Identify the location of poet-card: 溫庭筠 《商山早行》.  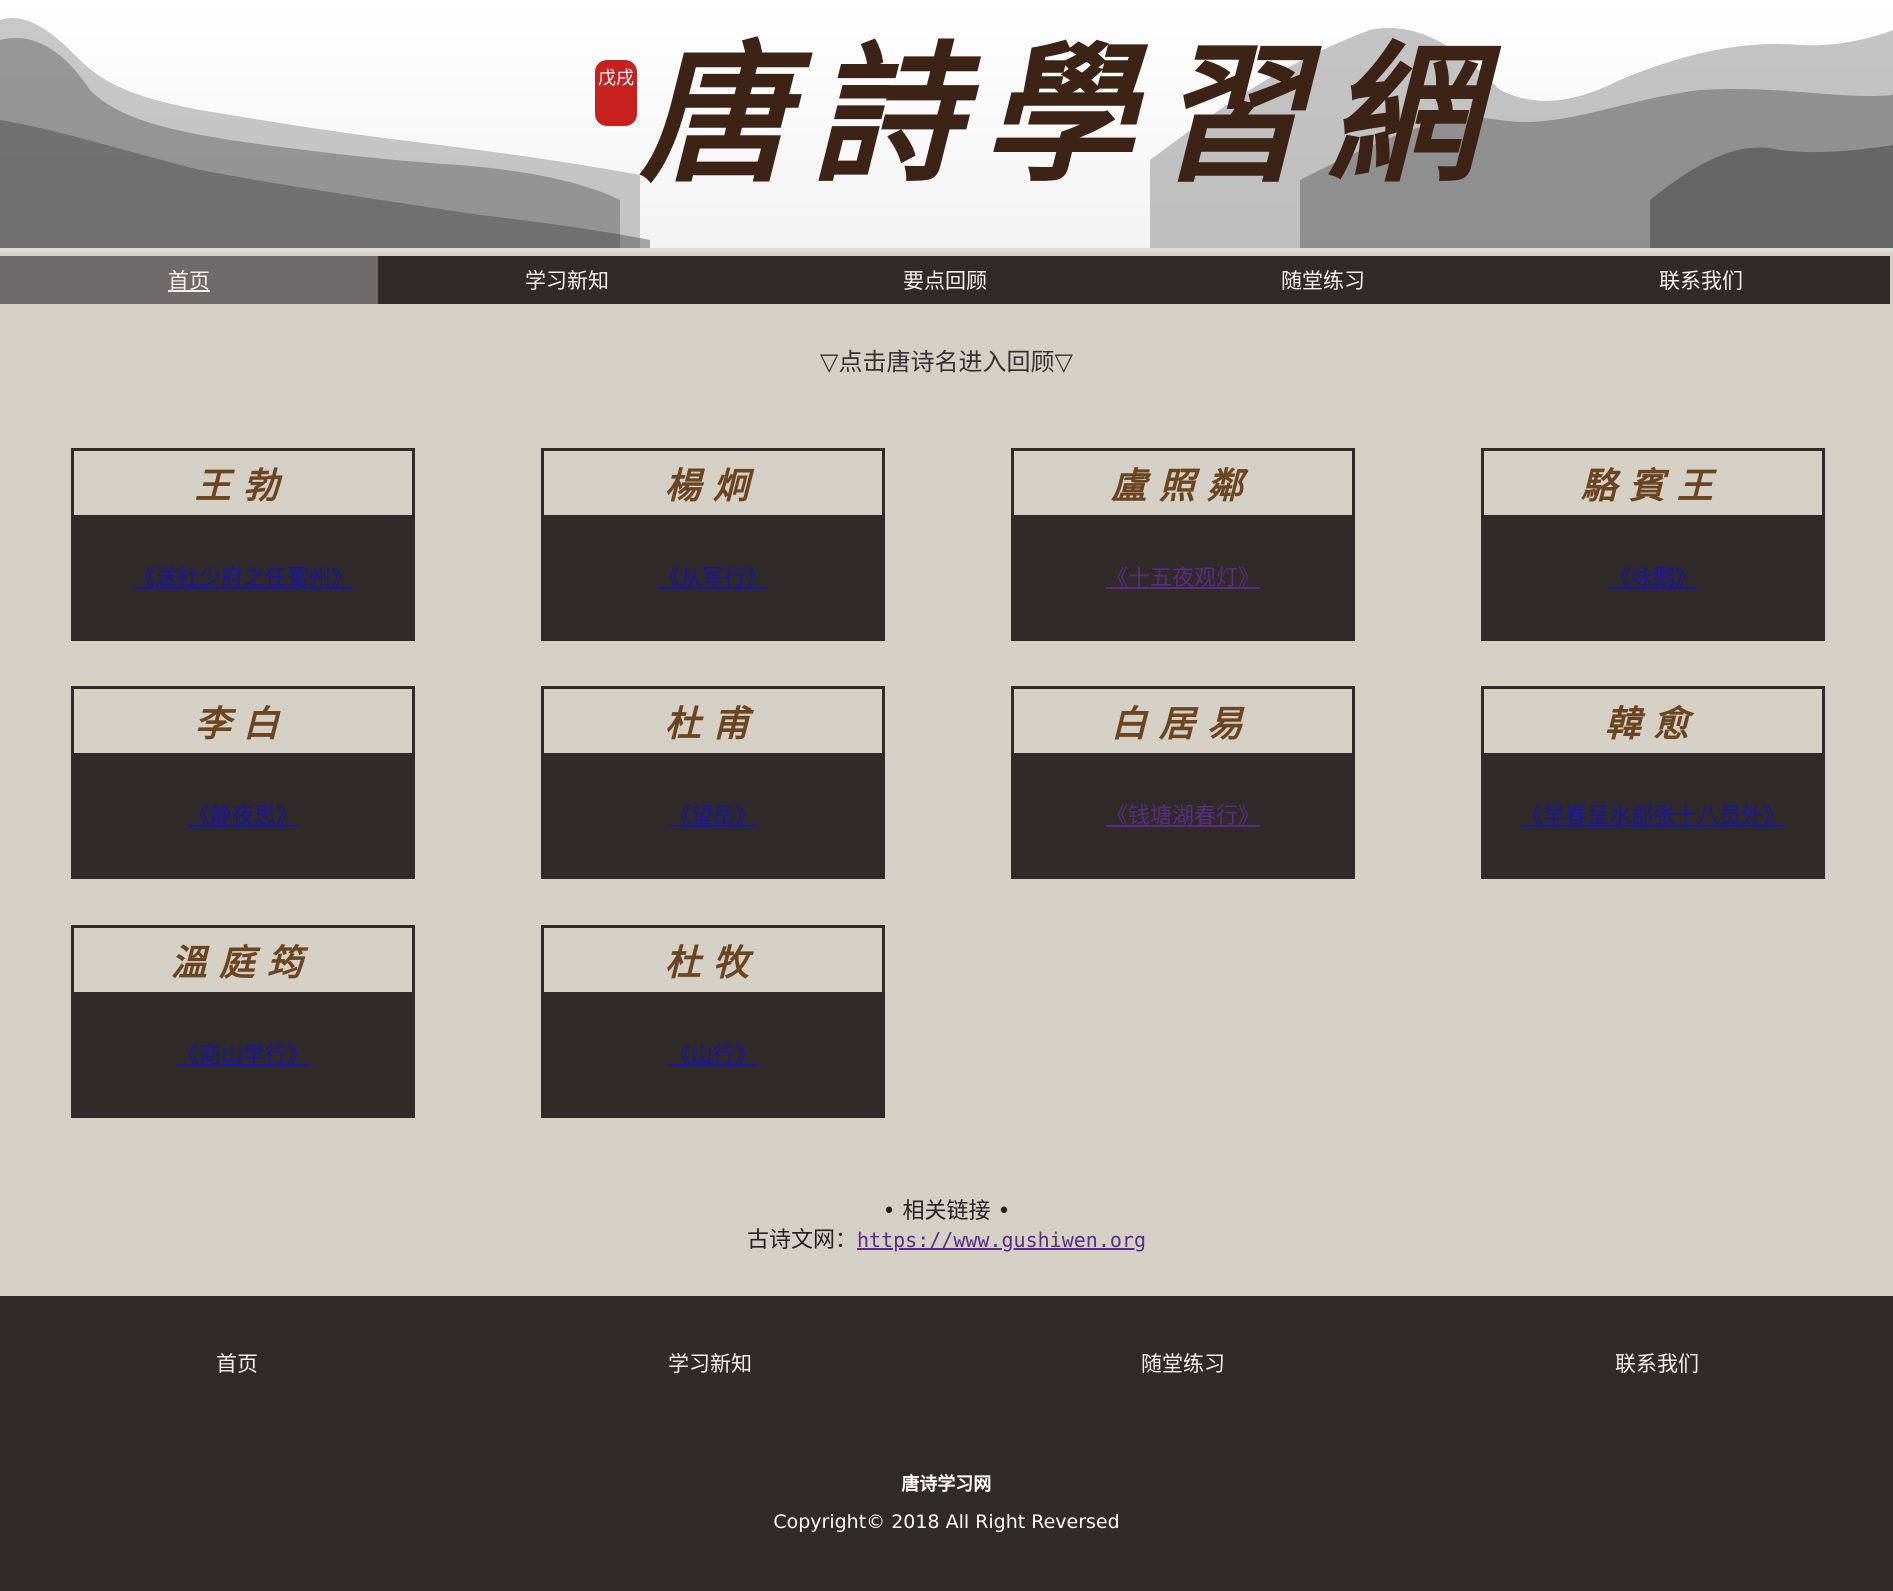
(243, 1021).